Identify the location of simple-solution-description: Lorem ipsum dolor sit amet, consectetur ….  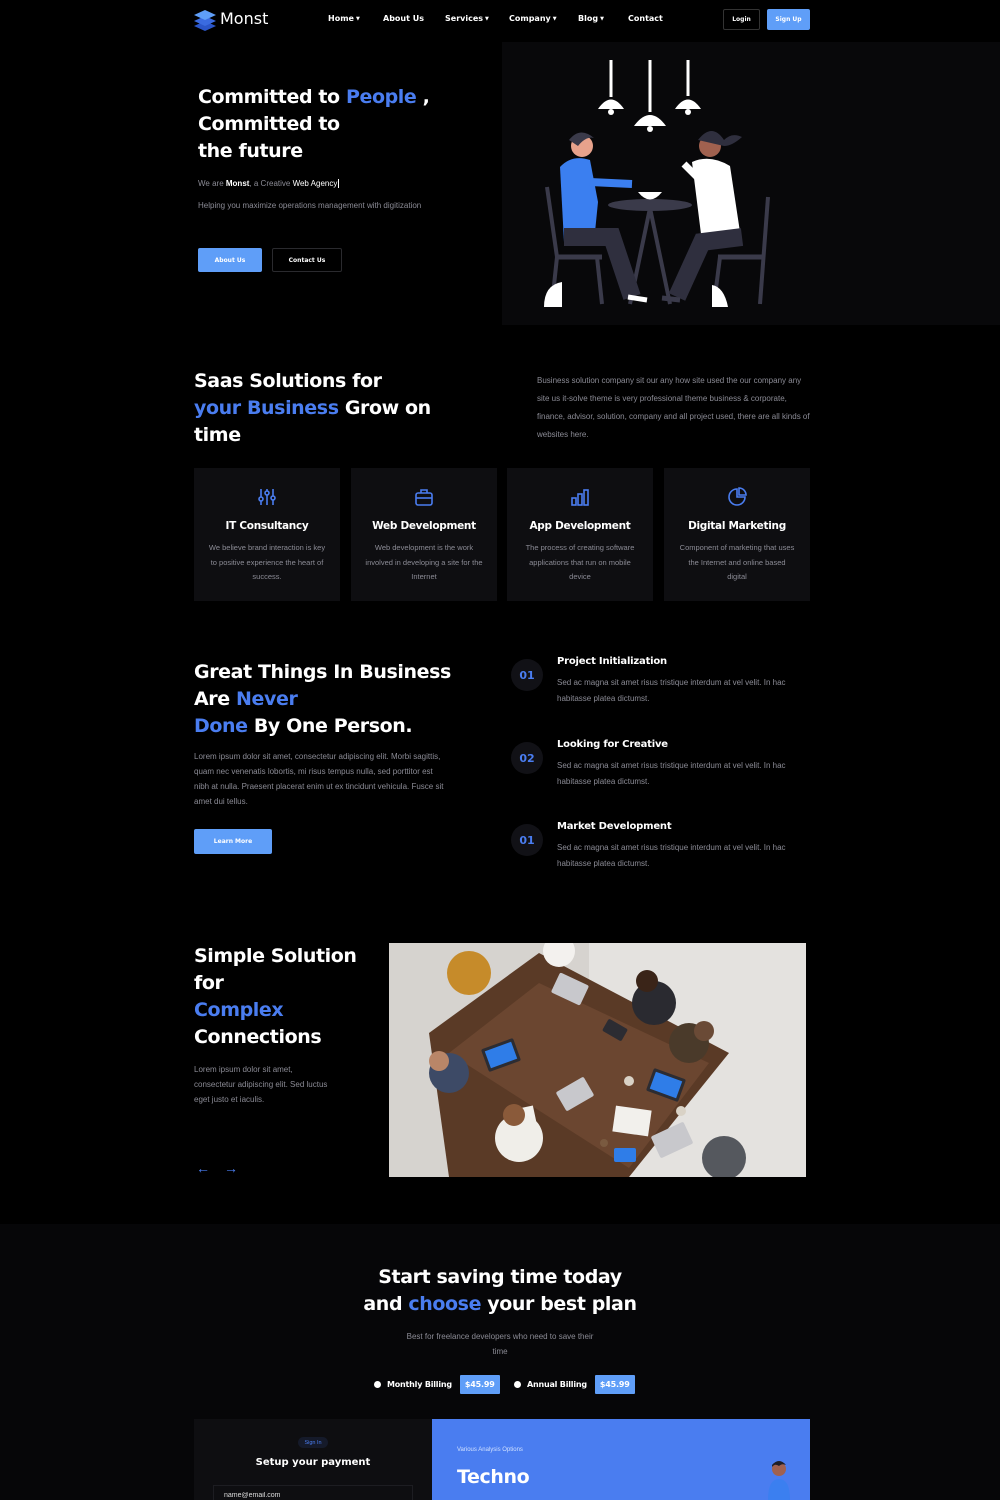
(261, 1084).